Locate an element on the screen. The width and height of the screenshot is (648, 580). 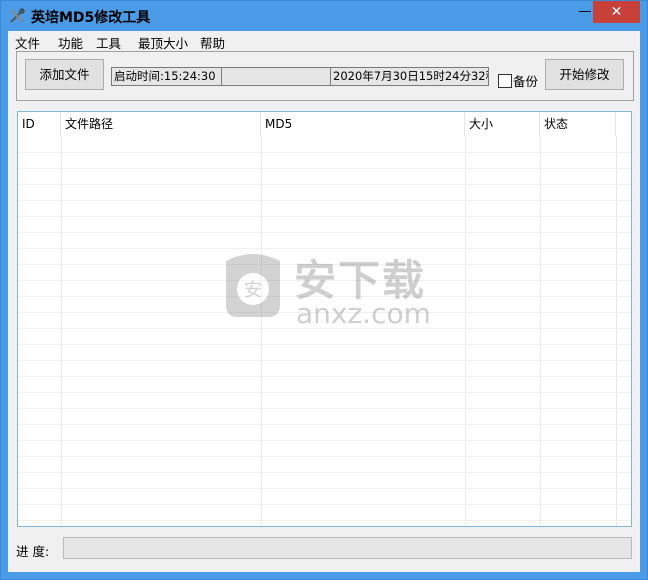
col-header-status: 状态 is located at coordinates (578, 124).